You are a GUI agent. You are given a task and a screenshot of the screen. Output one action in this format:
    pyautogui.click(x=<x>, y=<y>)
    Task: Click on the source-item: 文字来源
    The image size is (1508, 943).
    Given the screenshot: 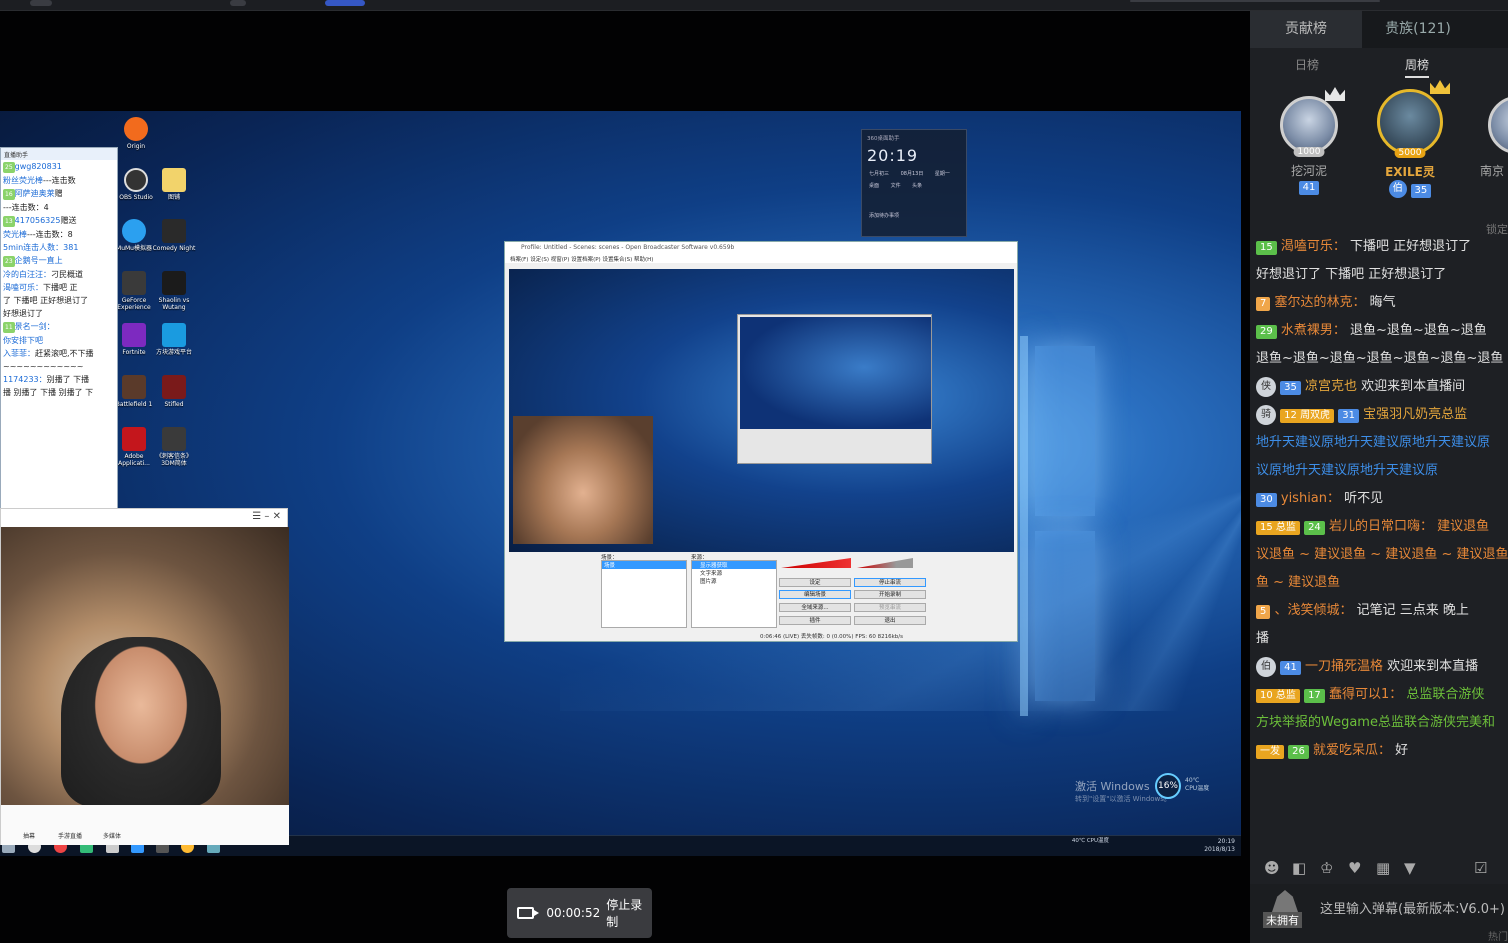 What is the action you would take?
    pyautogui.click(x=734, y=573)
    